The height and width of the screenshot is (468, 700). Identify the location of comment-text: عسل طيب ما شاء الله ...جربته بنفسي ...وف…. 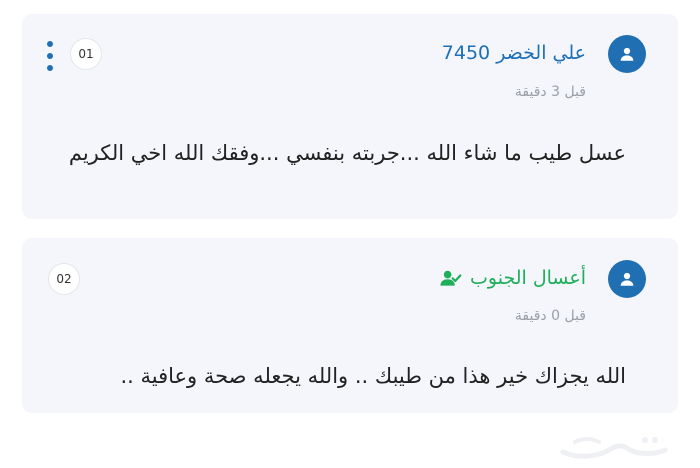
(347, 153).